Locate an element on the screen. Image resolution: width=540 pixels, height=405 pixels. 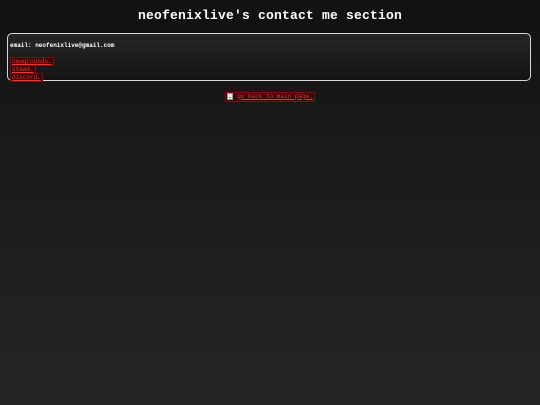
email-text: email: neofenixlive@gmail.com is located at coordinates (62, 45).